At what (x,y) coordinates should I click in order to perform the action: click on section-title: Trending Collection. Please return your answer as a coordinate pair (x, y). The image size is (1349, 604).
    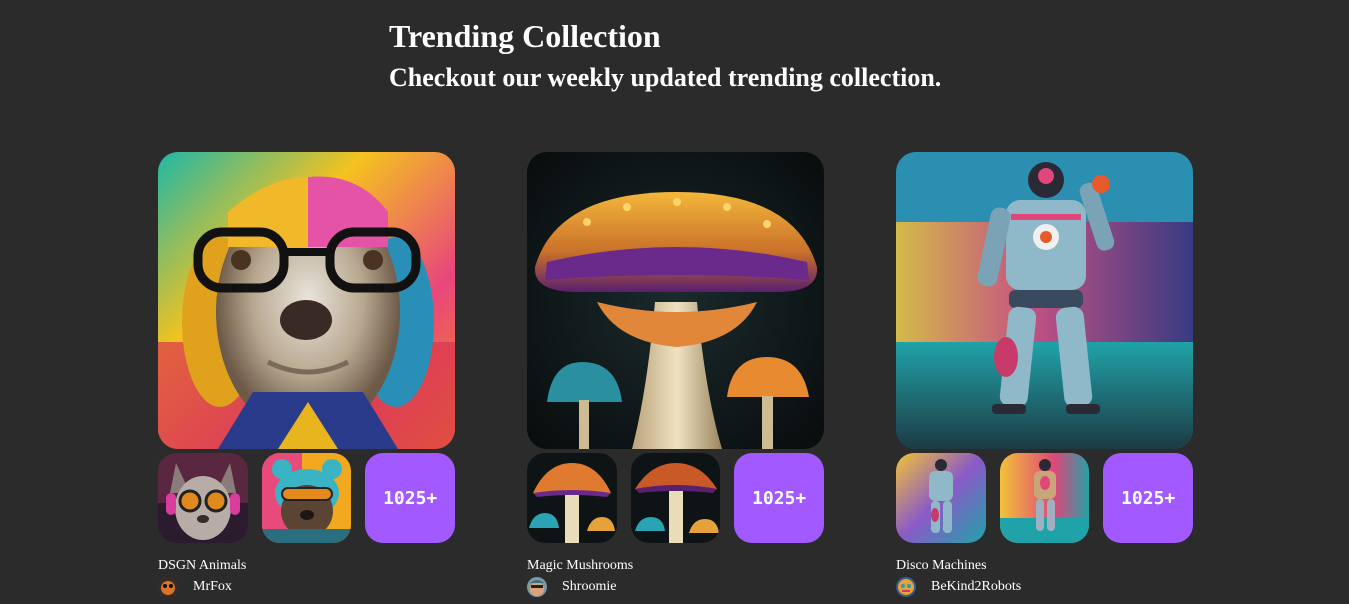
    Looking at the image, I should click on (525, 36).